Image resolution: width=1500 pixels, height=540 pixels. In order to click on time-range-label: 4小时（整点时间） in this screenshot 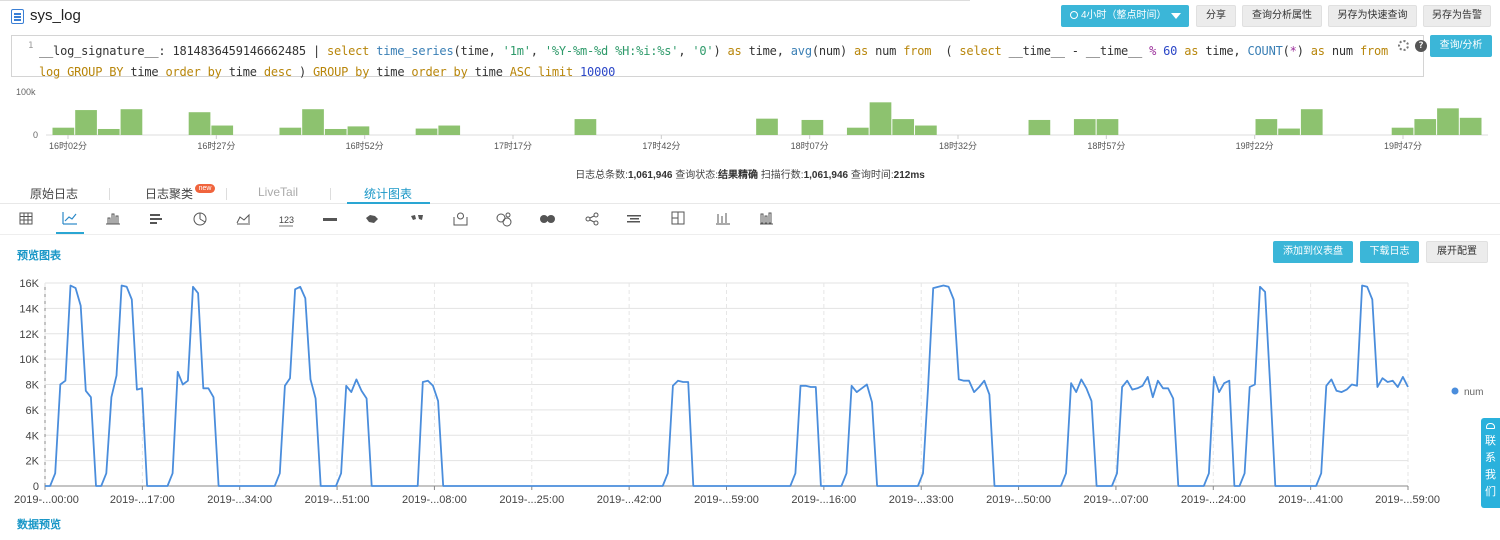, I will do `click(1124, 15)`.